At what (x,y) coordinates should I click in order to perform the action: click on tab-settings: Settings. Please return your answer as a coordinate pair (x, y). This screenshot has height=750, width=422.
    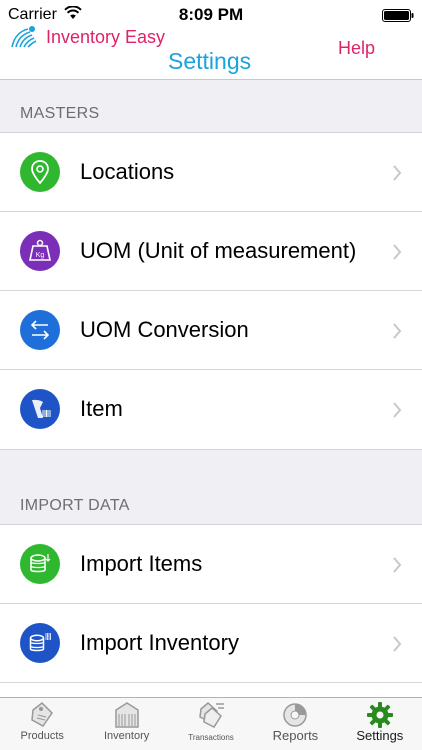
    Looking at the image, I should click on (380, 724).